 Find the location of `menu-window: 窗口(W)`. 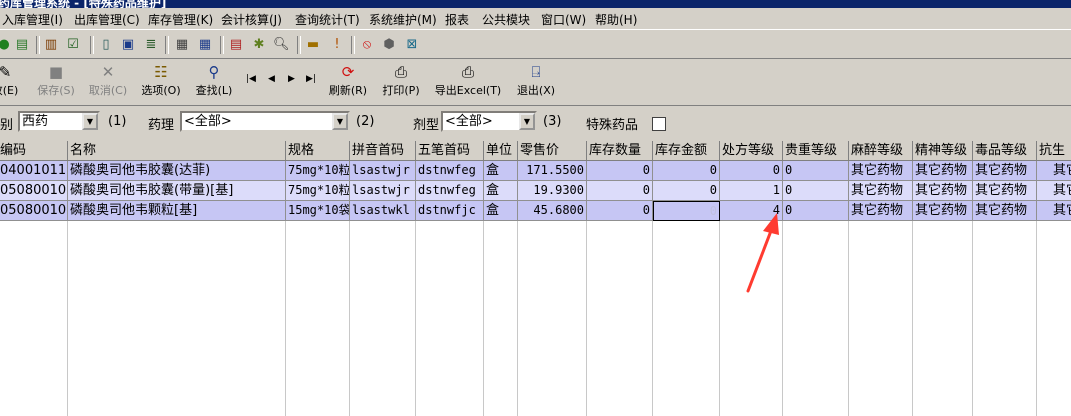

menu-window: 窗口(W) is located at coordinates (563, 19).